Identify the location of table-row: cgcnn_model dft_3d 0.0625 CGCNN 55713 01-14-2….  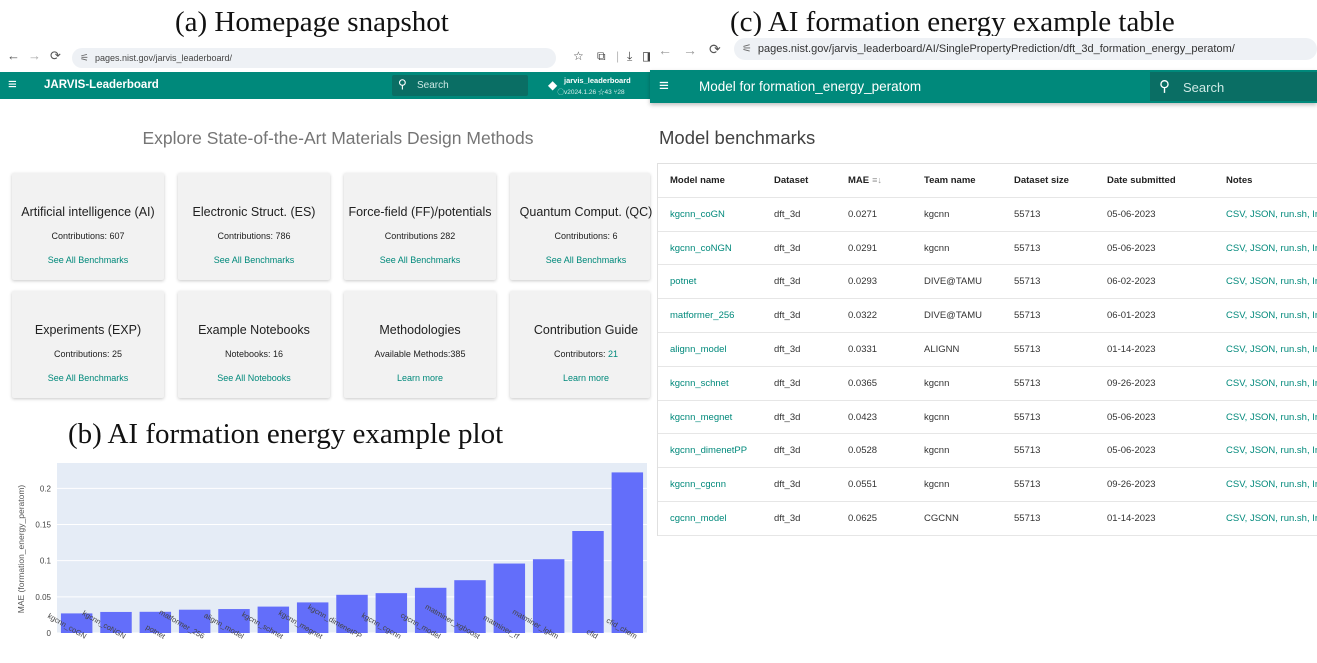
(987, 519).